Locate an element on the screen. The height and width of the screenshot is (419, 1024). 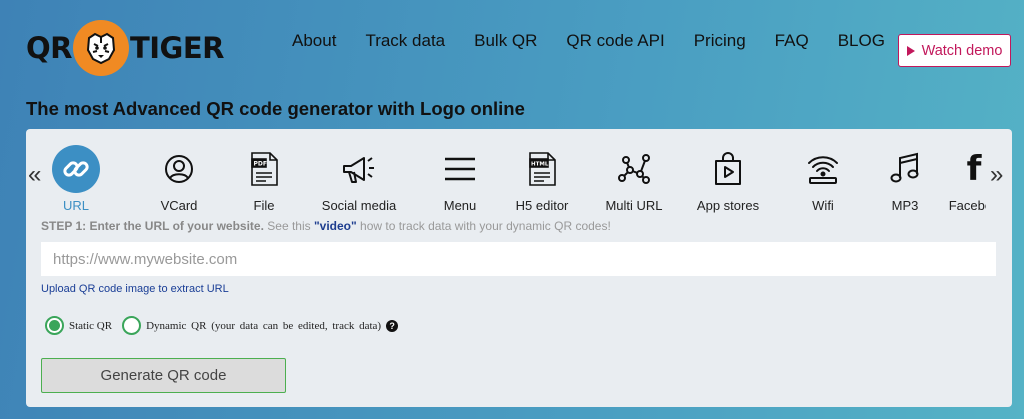
watch-demo-button: Watch demo is located at coordinates (954, 50).